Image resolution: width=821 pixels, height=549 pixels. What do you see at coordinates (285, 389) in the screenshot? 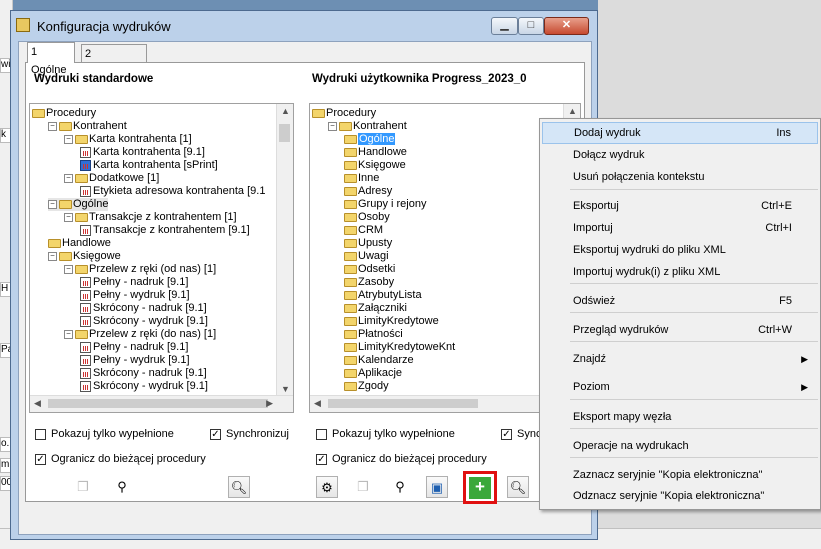
I see `scroll-down-icon: ▼` at bounding box center [285, 389].